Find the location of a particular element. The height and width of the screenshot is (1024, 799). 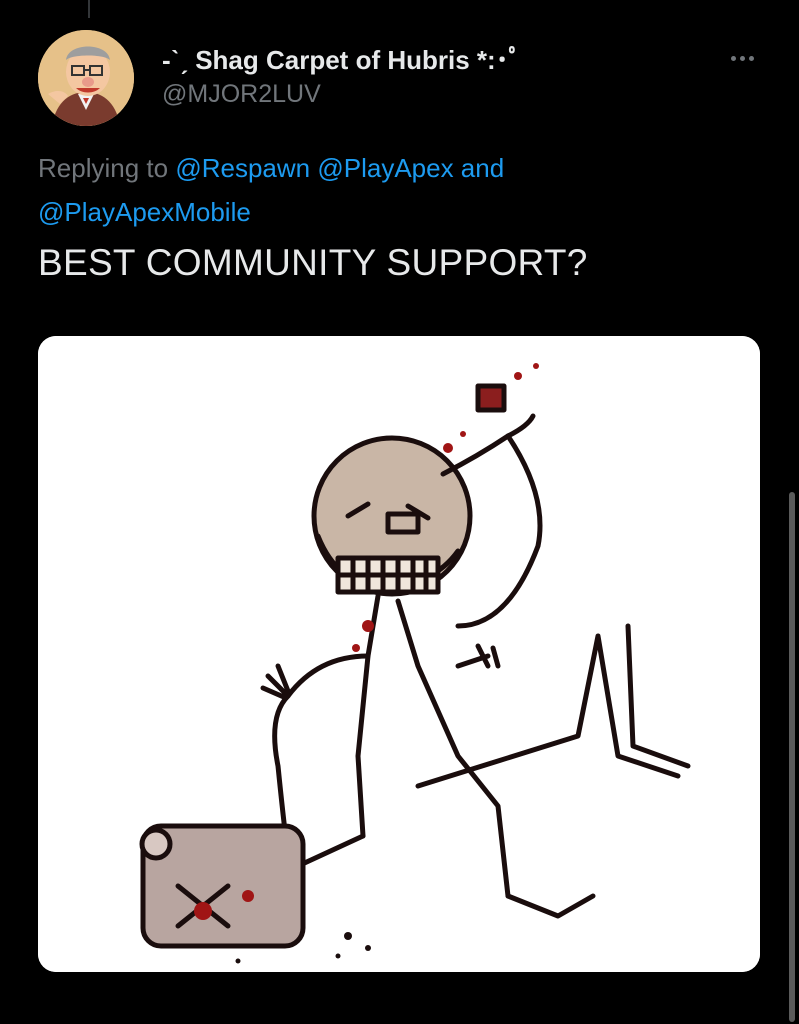

avatar is located at coordinates (86, 78).